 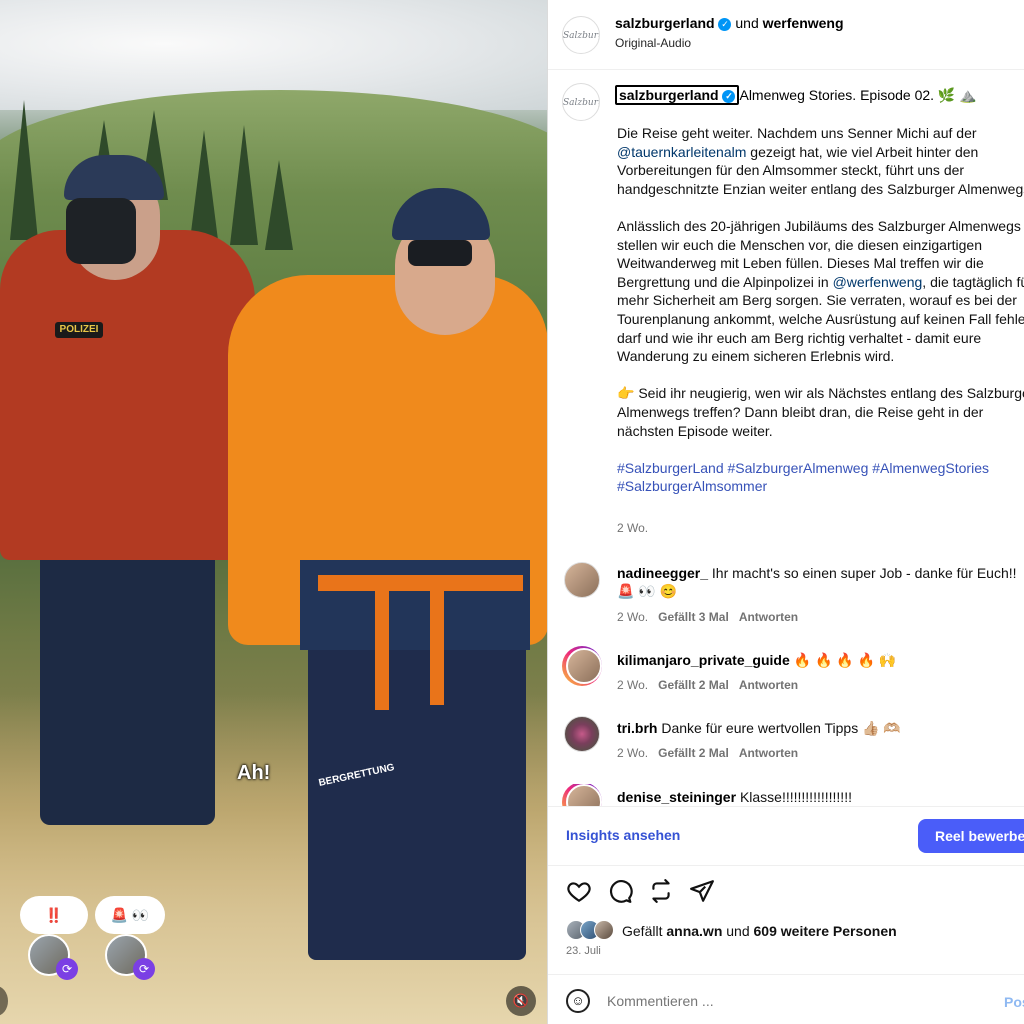 I want to click on video-police-badge: POLIZEI, so click(x=79, y=330).